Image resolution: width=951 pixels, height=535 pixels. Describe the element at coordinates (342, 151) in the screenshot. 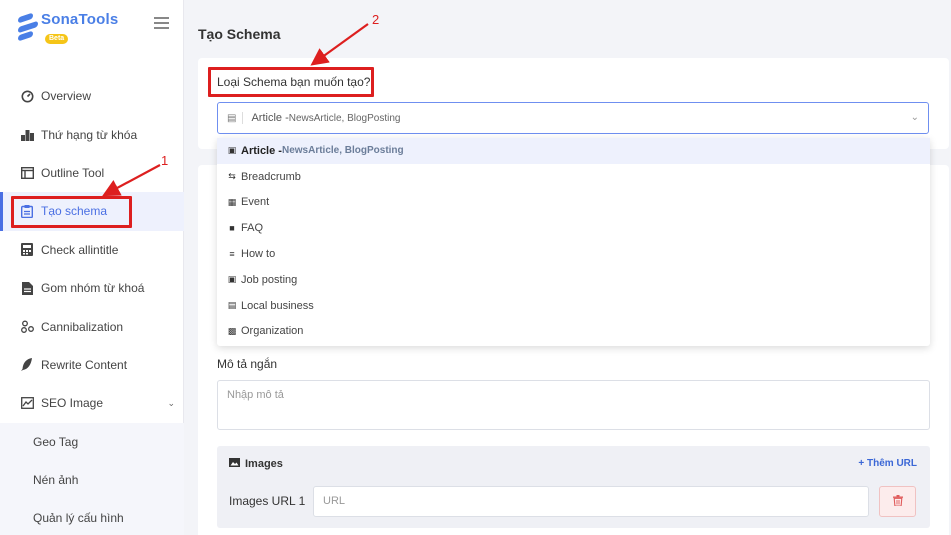

I see `option-sub: NewsArticle, BlogPosting` at that location.